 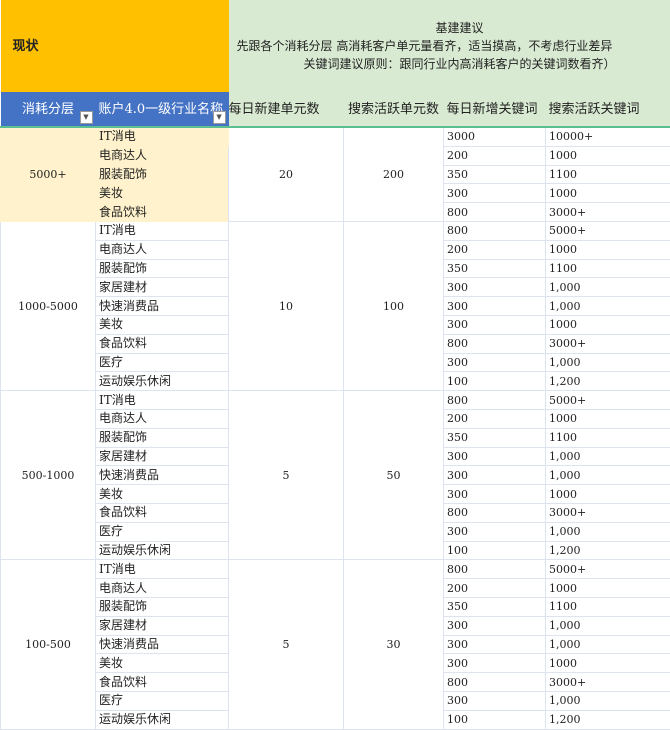 What do you see at coordinates (48, 475) in the screenshot?
I see `tier-cell: 500-1000` at bounding box center [48, 475].